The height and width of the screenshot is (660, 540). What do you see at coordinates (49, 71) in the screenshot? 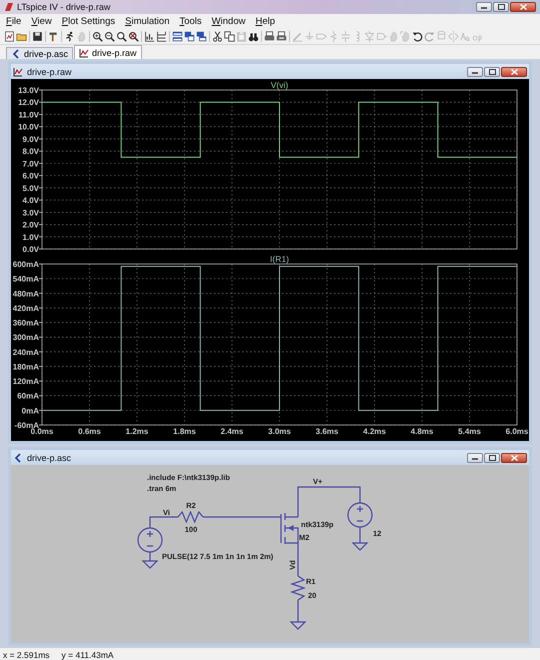
I see `window-title: drive-p.raw` at bounding box center [49, 71].